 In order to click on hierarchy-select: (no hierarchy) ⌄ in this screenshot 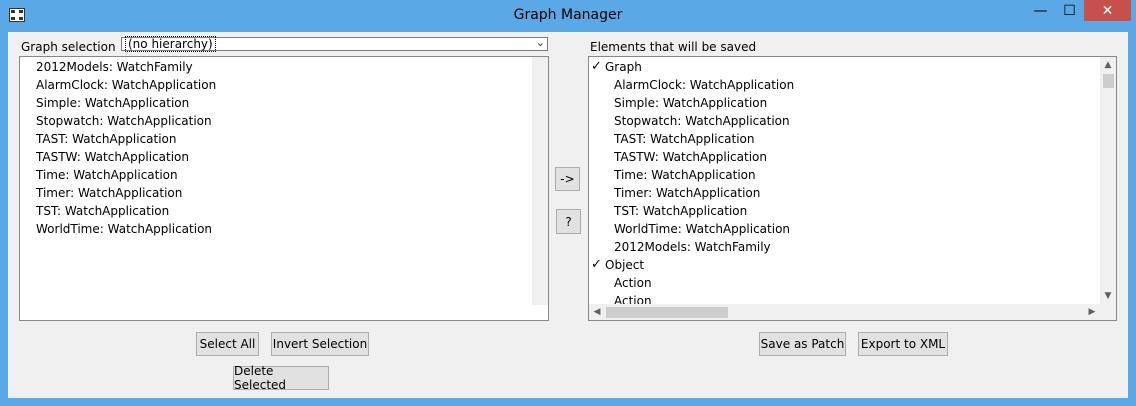, I will do `click(334, 44)`.